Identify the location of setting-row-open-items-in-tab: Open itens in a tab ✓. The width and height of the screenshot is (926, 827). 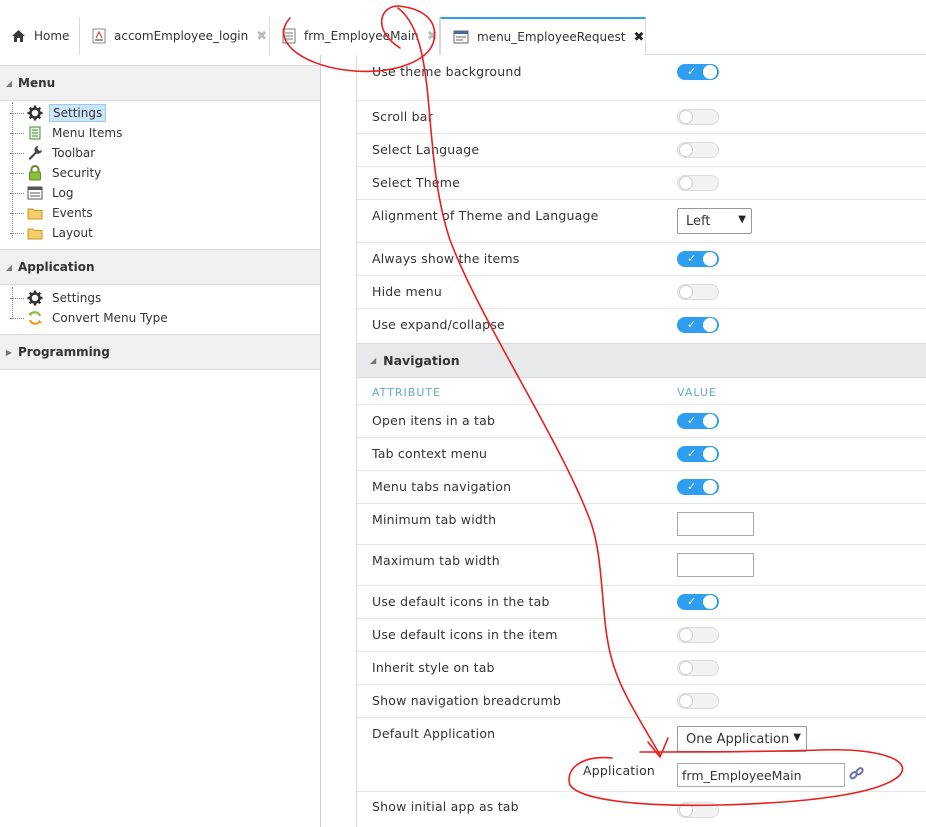
(641, 421).